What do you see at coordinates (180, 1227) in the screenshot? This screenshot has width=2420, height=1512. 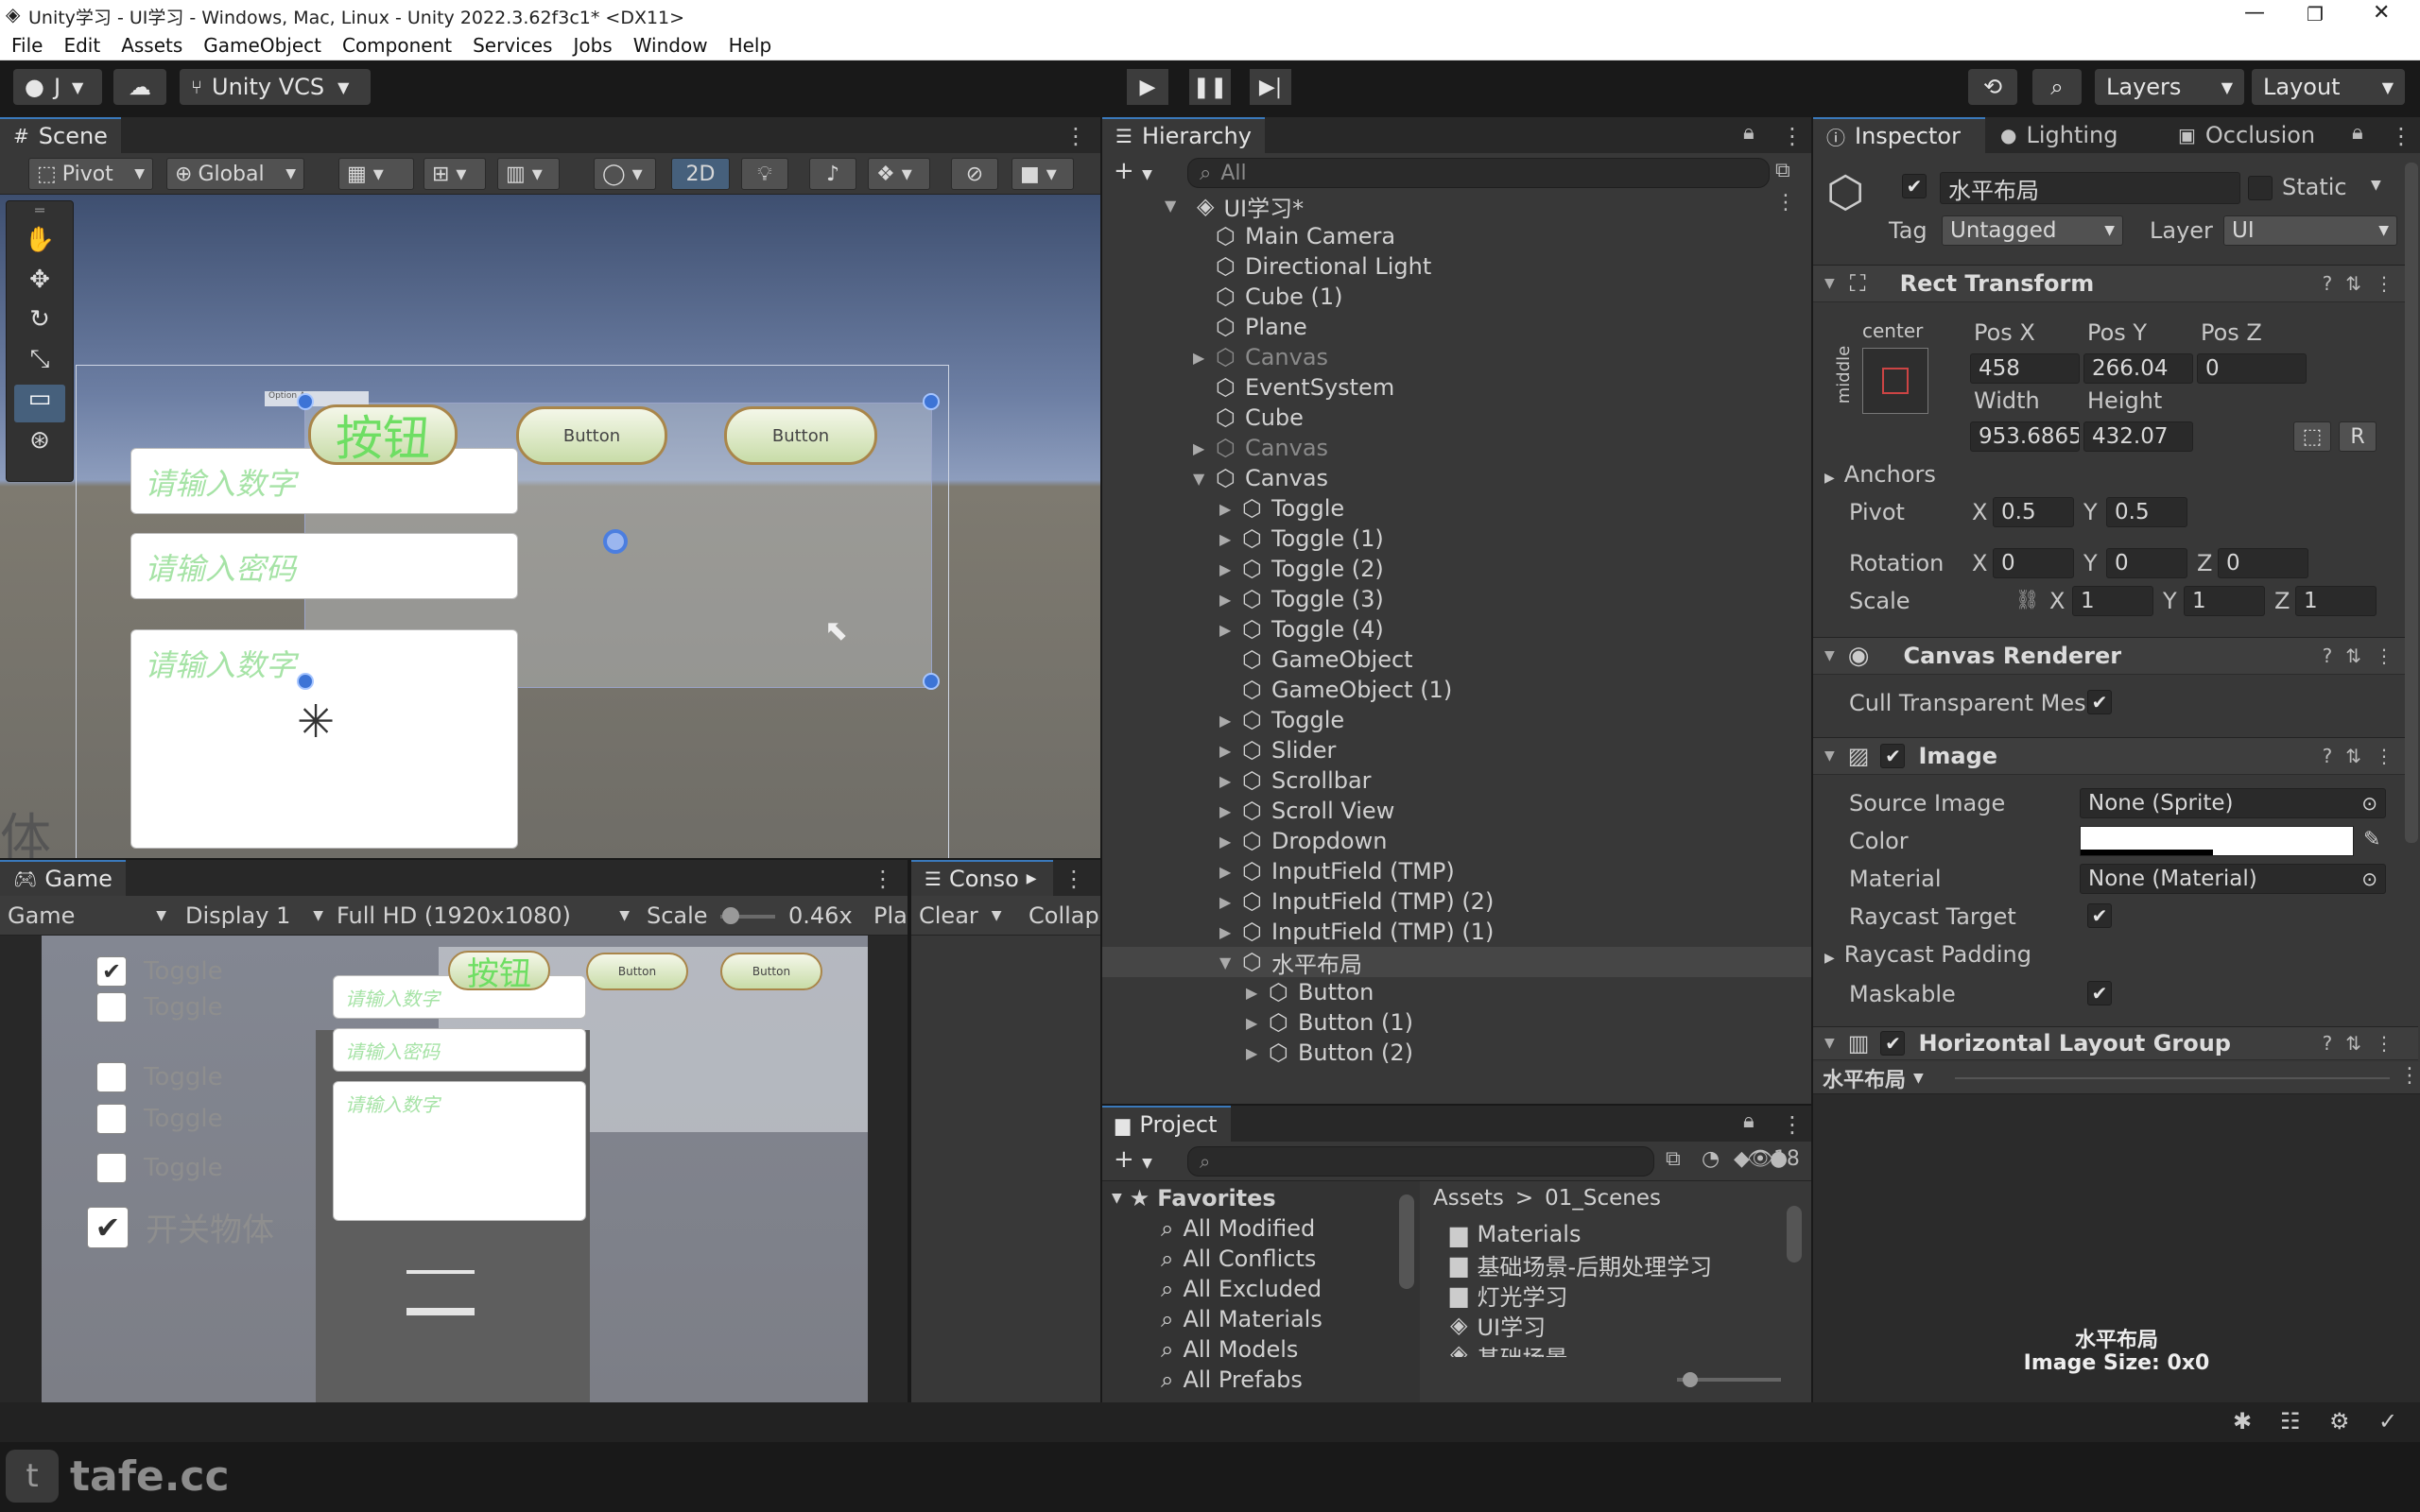 I see `game-switch-toggle: ✔ 开关物体` at bounding box center [180, 1227].